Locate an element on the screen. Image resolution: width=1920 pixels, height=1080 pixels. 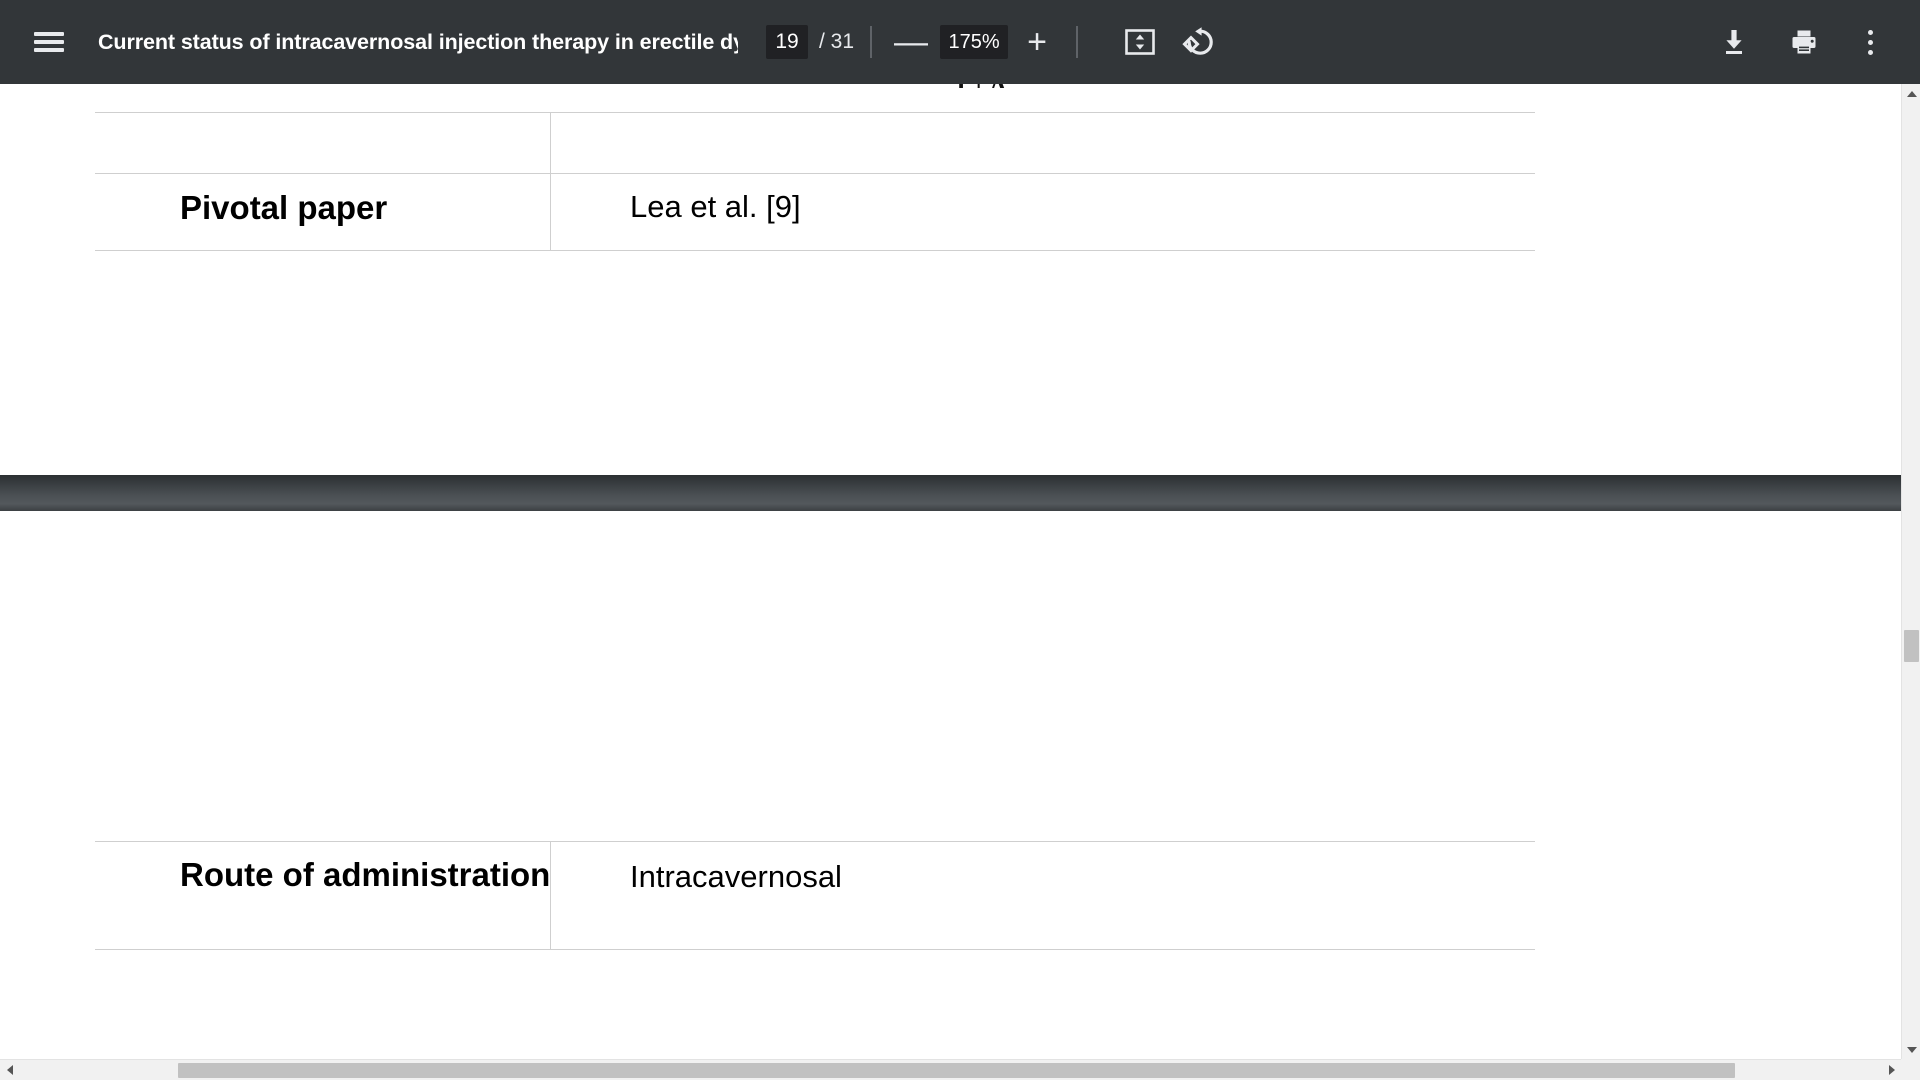
table-cell-label: Pivotal paper is located at coordinates (284, 207).